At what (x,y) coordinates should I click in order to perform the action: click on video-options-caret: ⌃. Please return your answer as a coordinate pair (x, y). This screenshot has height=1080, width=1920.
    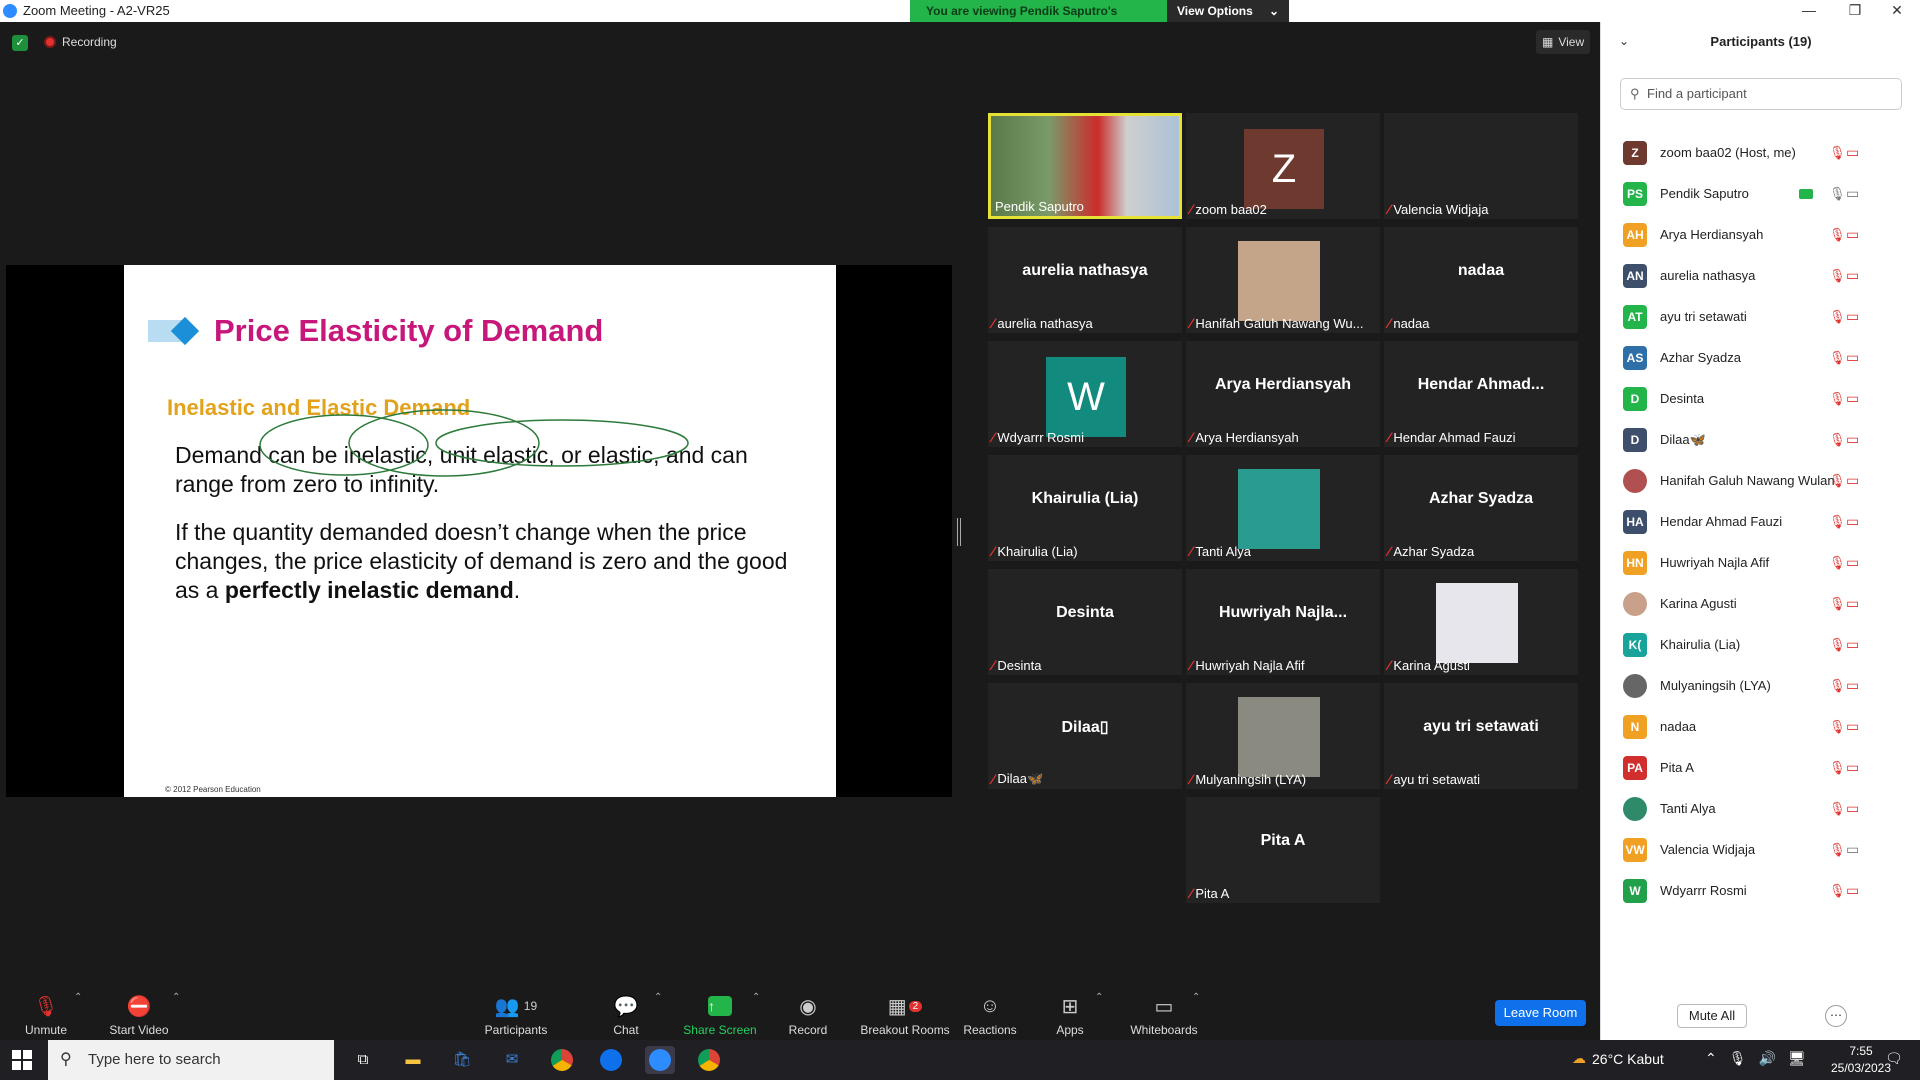
    Looking at the image, I should click on (176, 997).